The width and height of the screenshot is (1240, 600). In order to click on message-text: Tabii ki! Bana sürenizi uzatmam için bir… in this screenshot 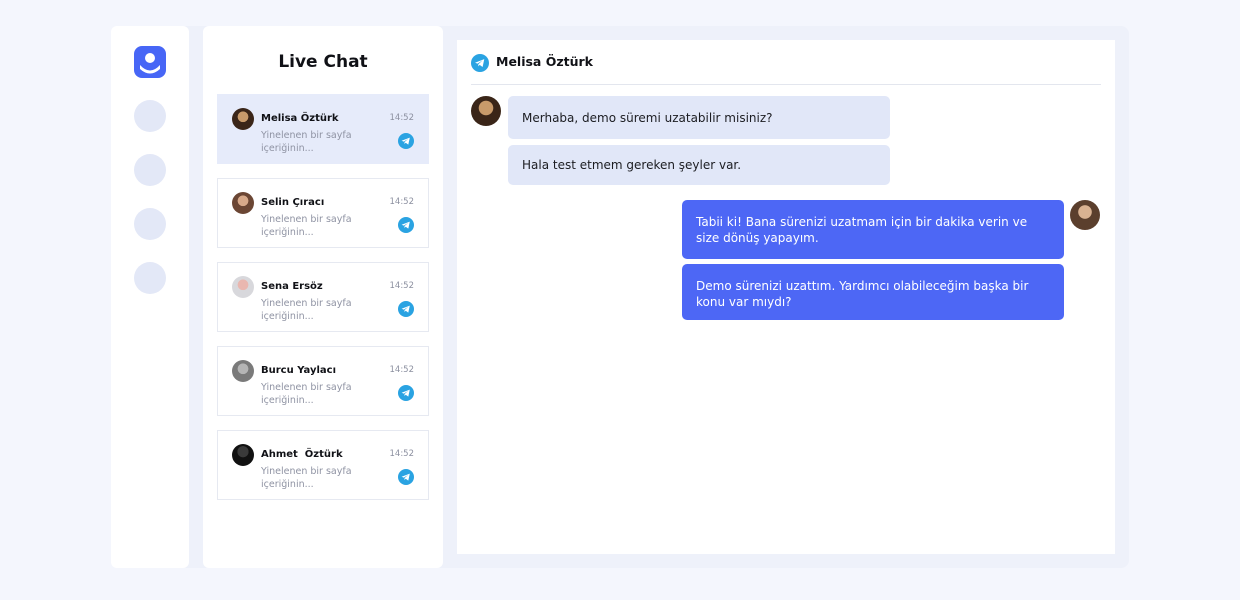, I will do `click(862, 230)`.